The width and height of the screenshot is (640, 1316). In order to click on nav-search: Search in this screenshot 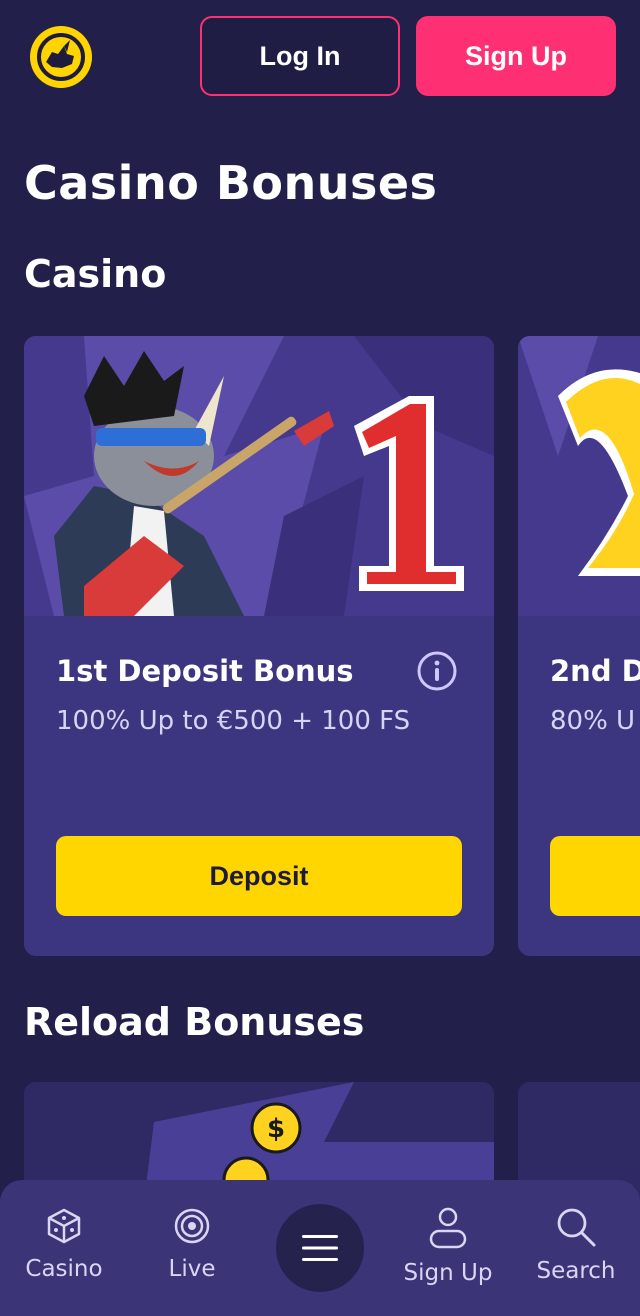, I will do `click(576, 1248)`.